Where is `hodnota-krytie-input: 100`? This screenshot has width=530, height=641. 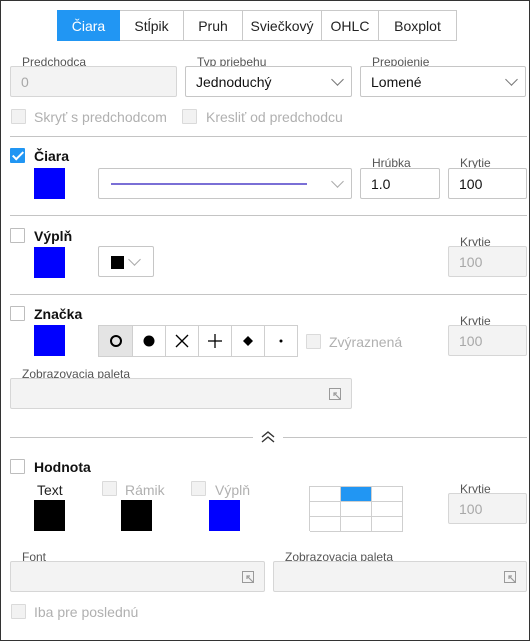 hodnota-krytie-input: 100 is located at coordinates (487, 508).